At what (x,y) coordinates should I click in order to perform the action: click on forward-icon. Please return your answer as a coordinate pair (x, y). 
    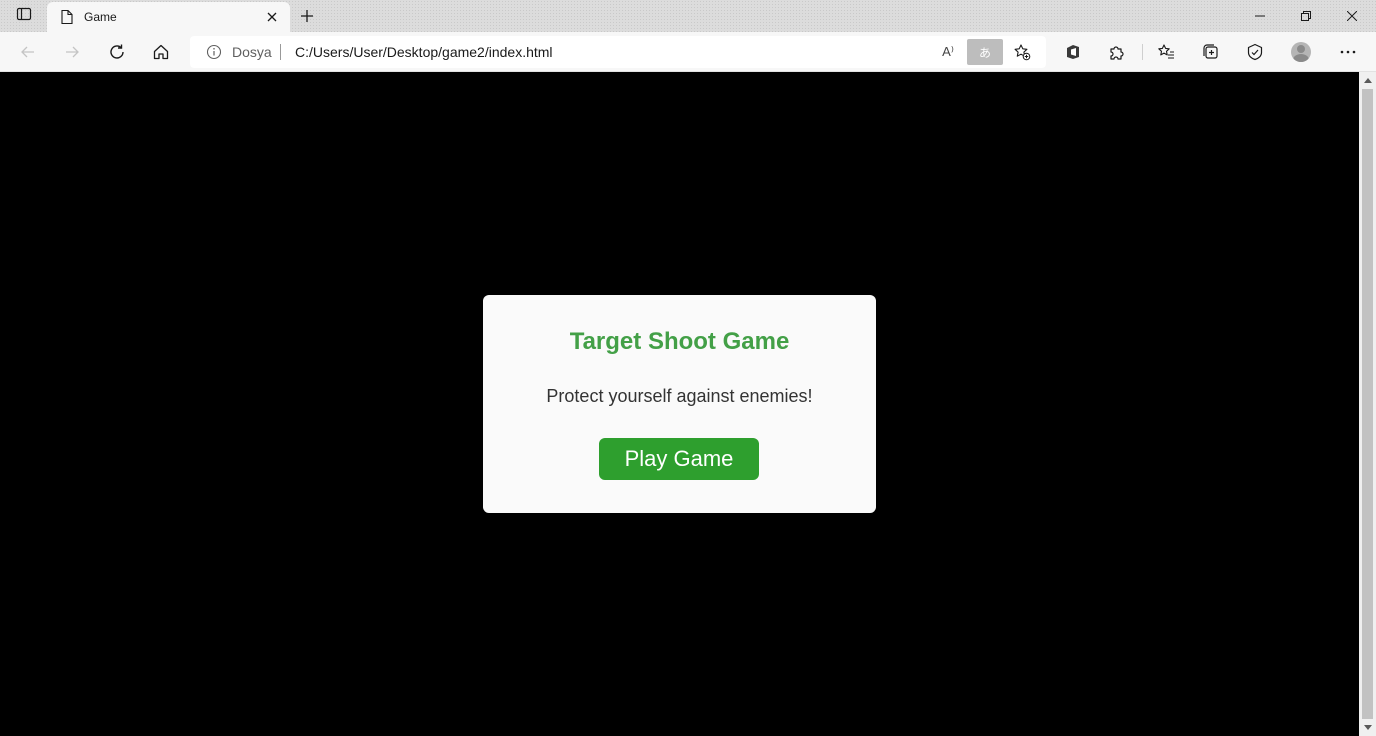
    Looking at the image, I should click on (72, 52).